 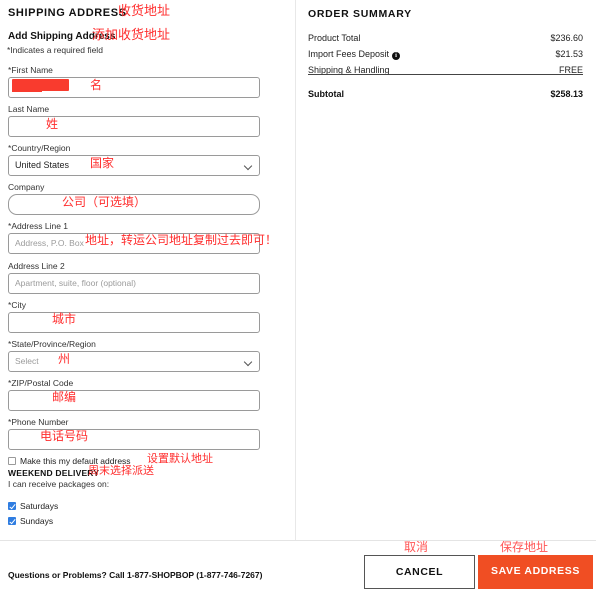 I want to click on summary-value: $21.53, so click(x=569, y=54).